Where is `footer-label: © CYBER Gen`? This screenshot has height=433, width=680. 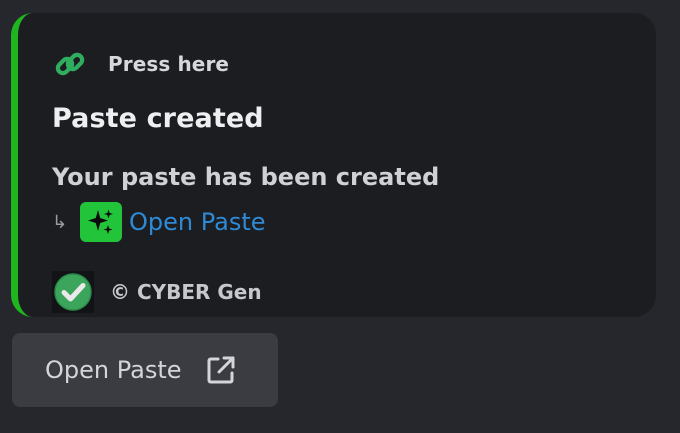 footer-label: © CYBER Gen is located at coordinates (186, 292).